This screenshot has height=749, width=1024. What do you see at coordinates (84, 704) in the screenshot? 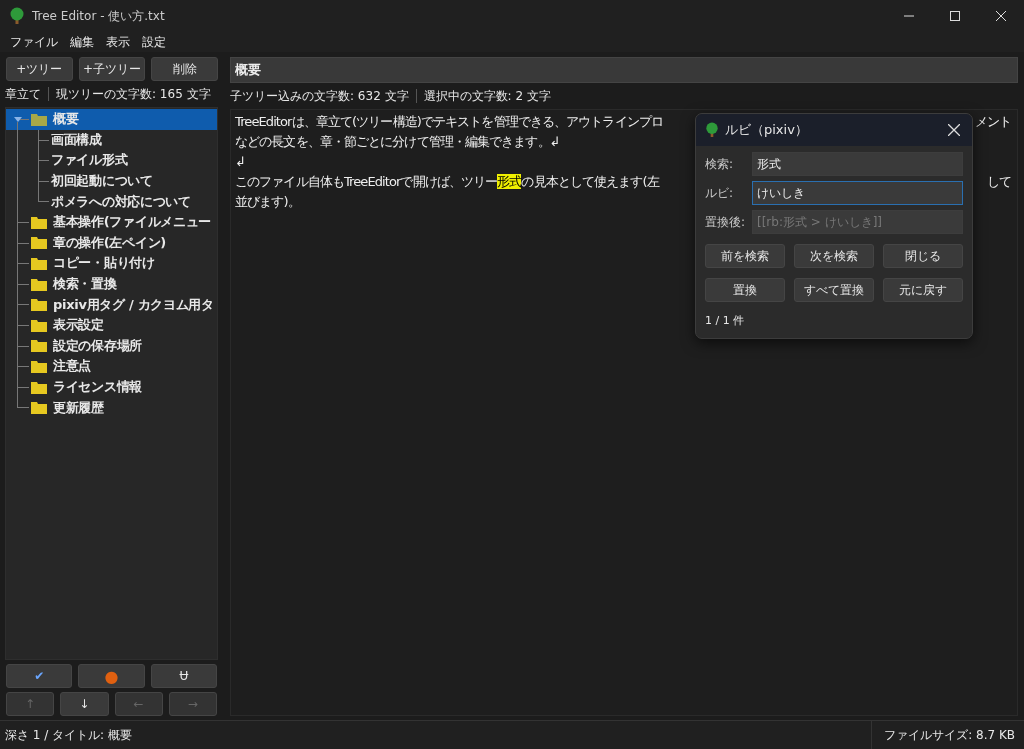
I see `move-button: ↓` at bounding box center [84, 704].